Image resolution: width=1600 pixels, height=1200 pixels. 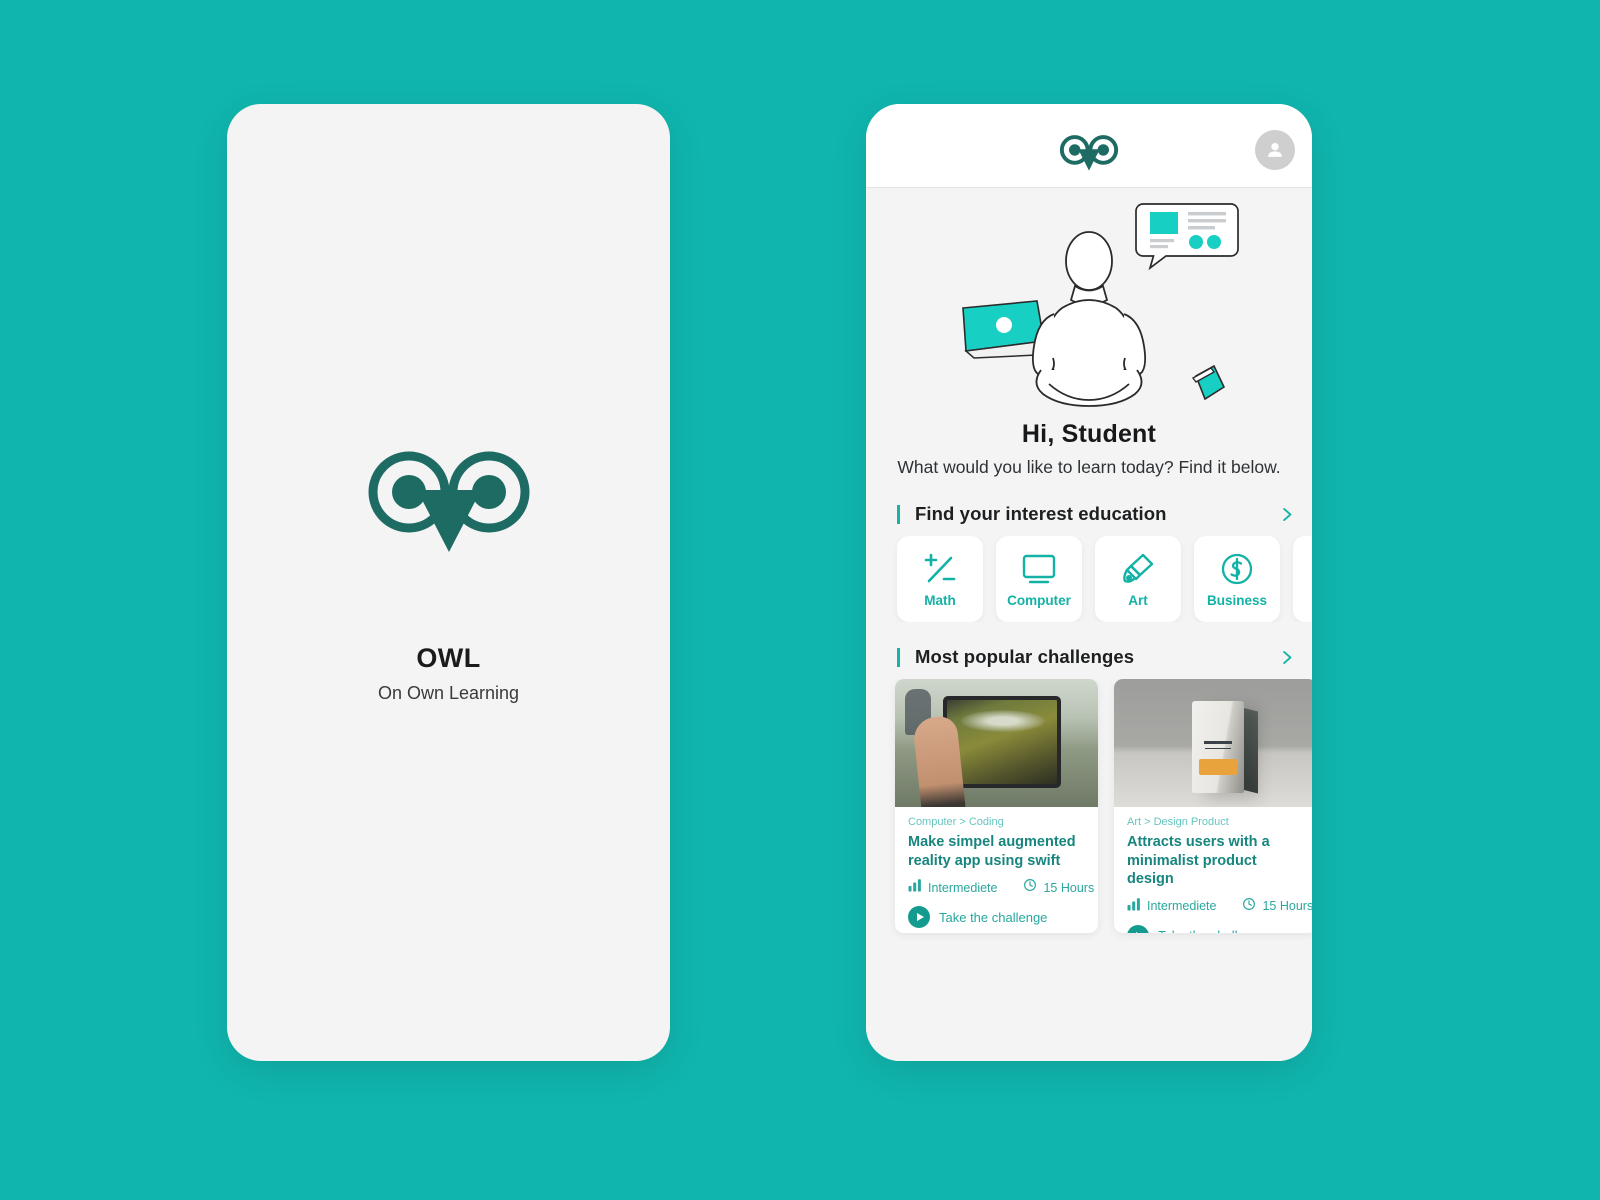 I want to click on category-label: Computer, so click(x=1039, y=601).